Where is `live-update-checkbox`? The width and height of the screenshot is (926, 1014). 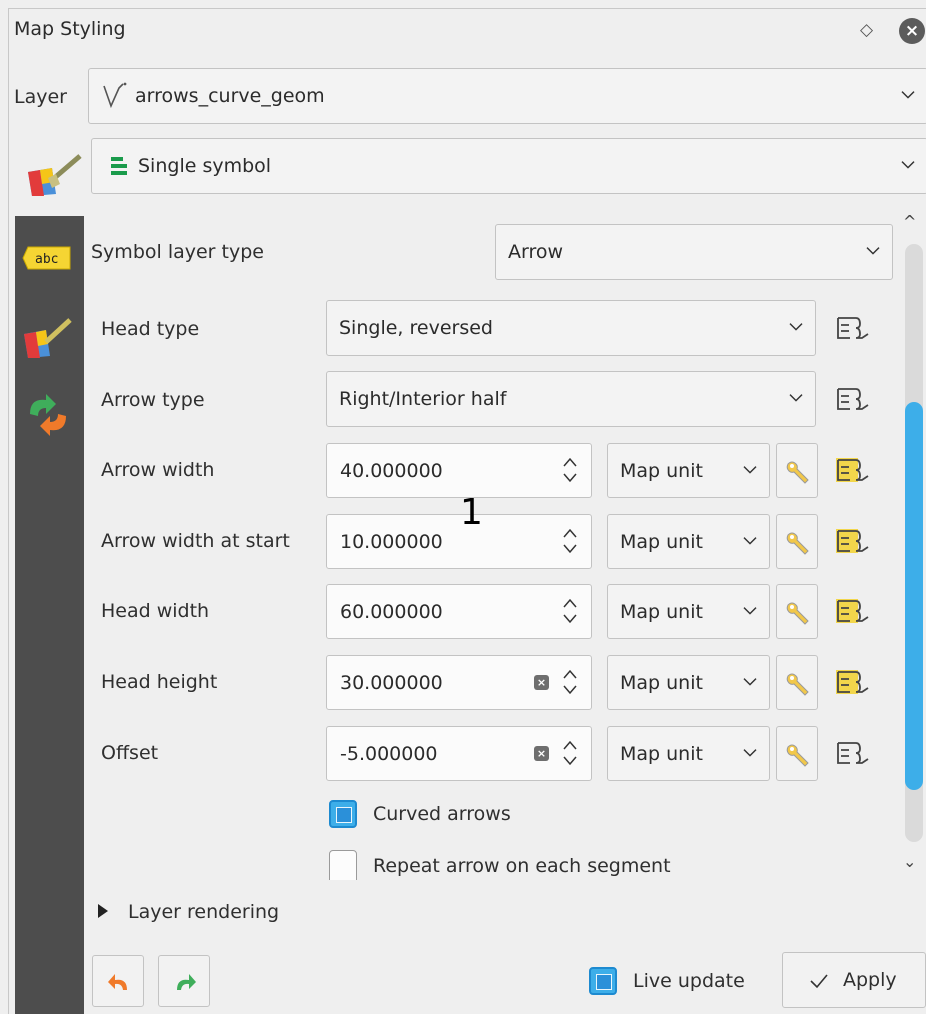
live-update-checkbox is located at coordinates (603, 981).